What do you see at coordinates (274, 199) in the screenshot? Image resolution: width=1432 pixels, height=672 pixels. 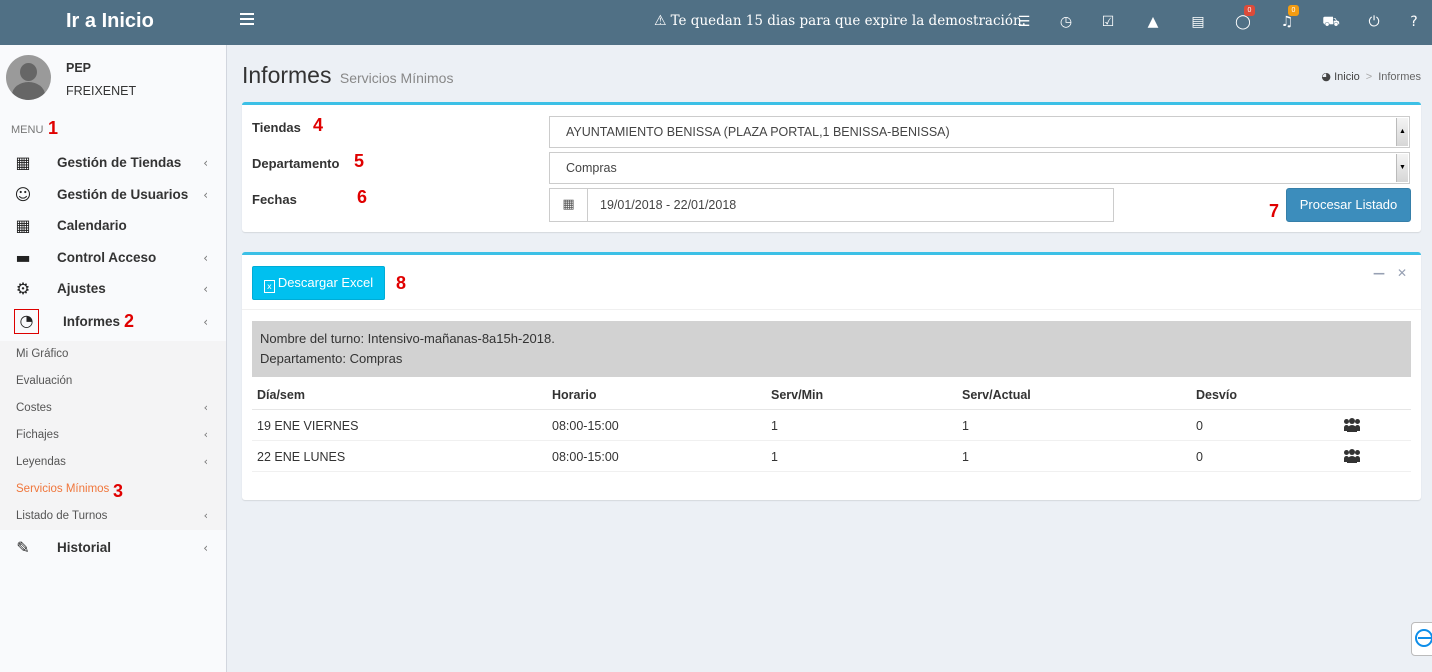 I see `fechas-label: Fechas` at bounding box center [274, 199].